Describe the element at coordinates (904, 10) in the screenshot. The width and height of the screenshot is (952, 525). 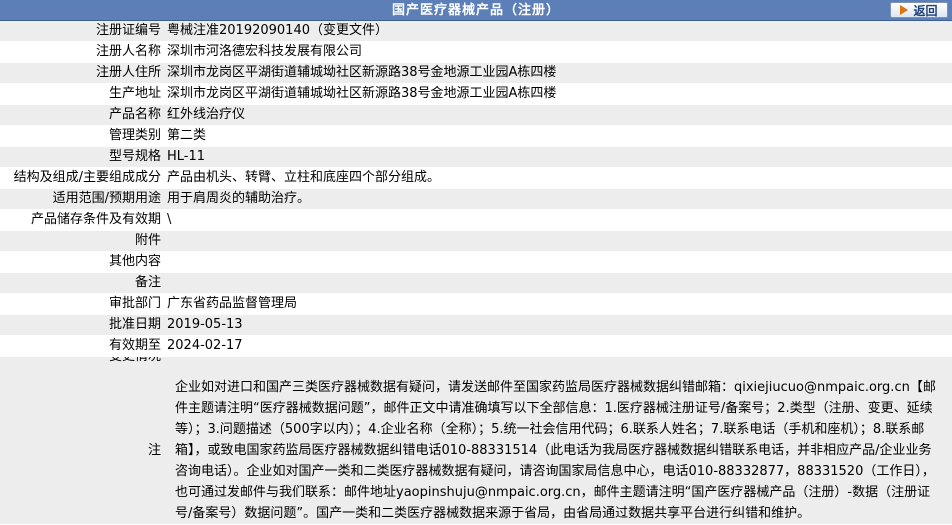
I see `arrow-right-icon` at that location.